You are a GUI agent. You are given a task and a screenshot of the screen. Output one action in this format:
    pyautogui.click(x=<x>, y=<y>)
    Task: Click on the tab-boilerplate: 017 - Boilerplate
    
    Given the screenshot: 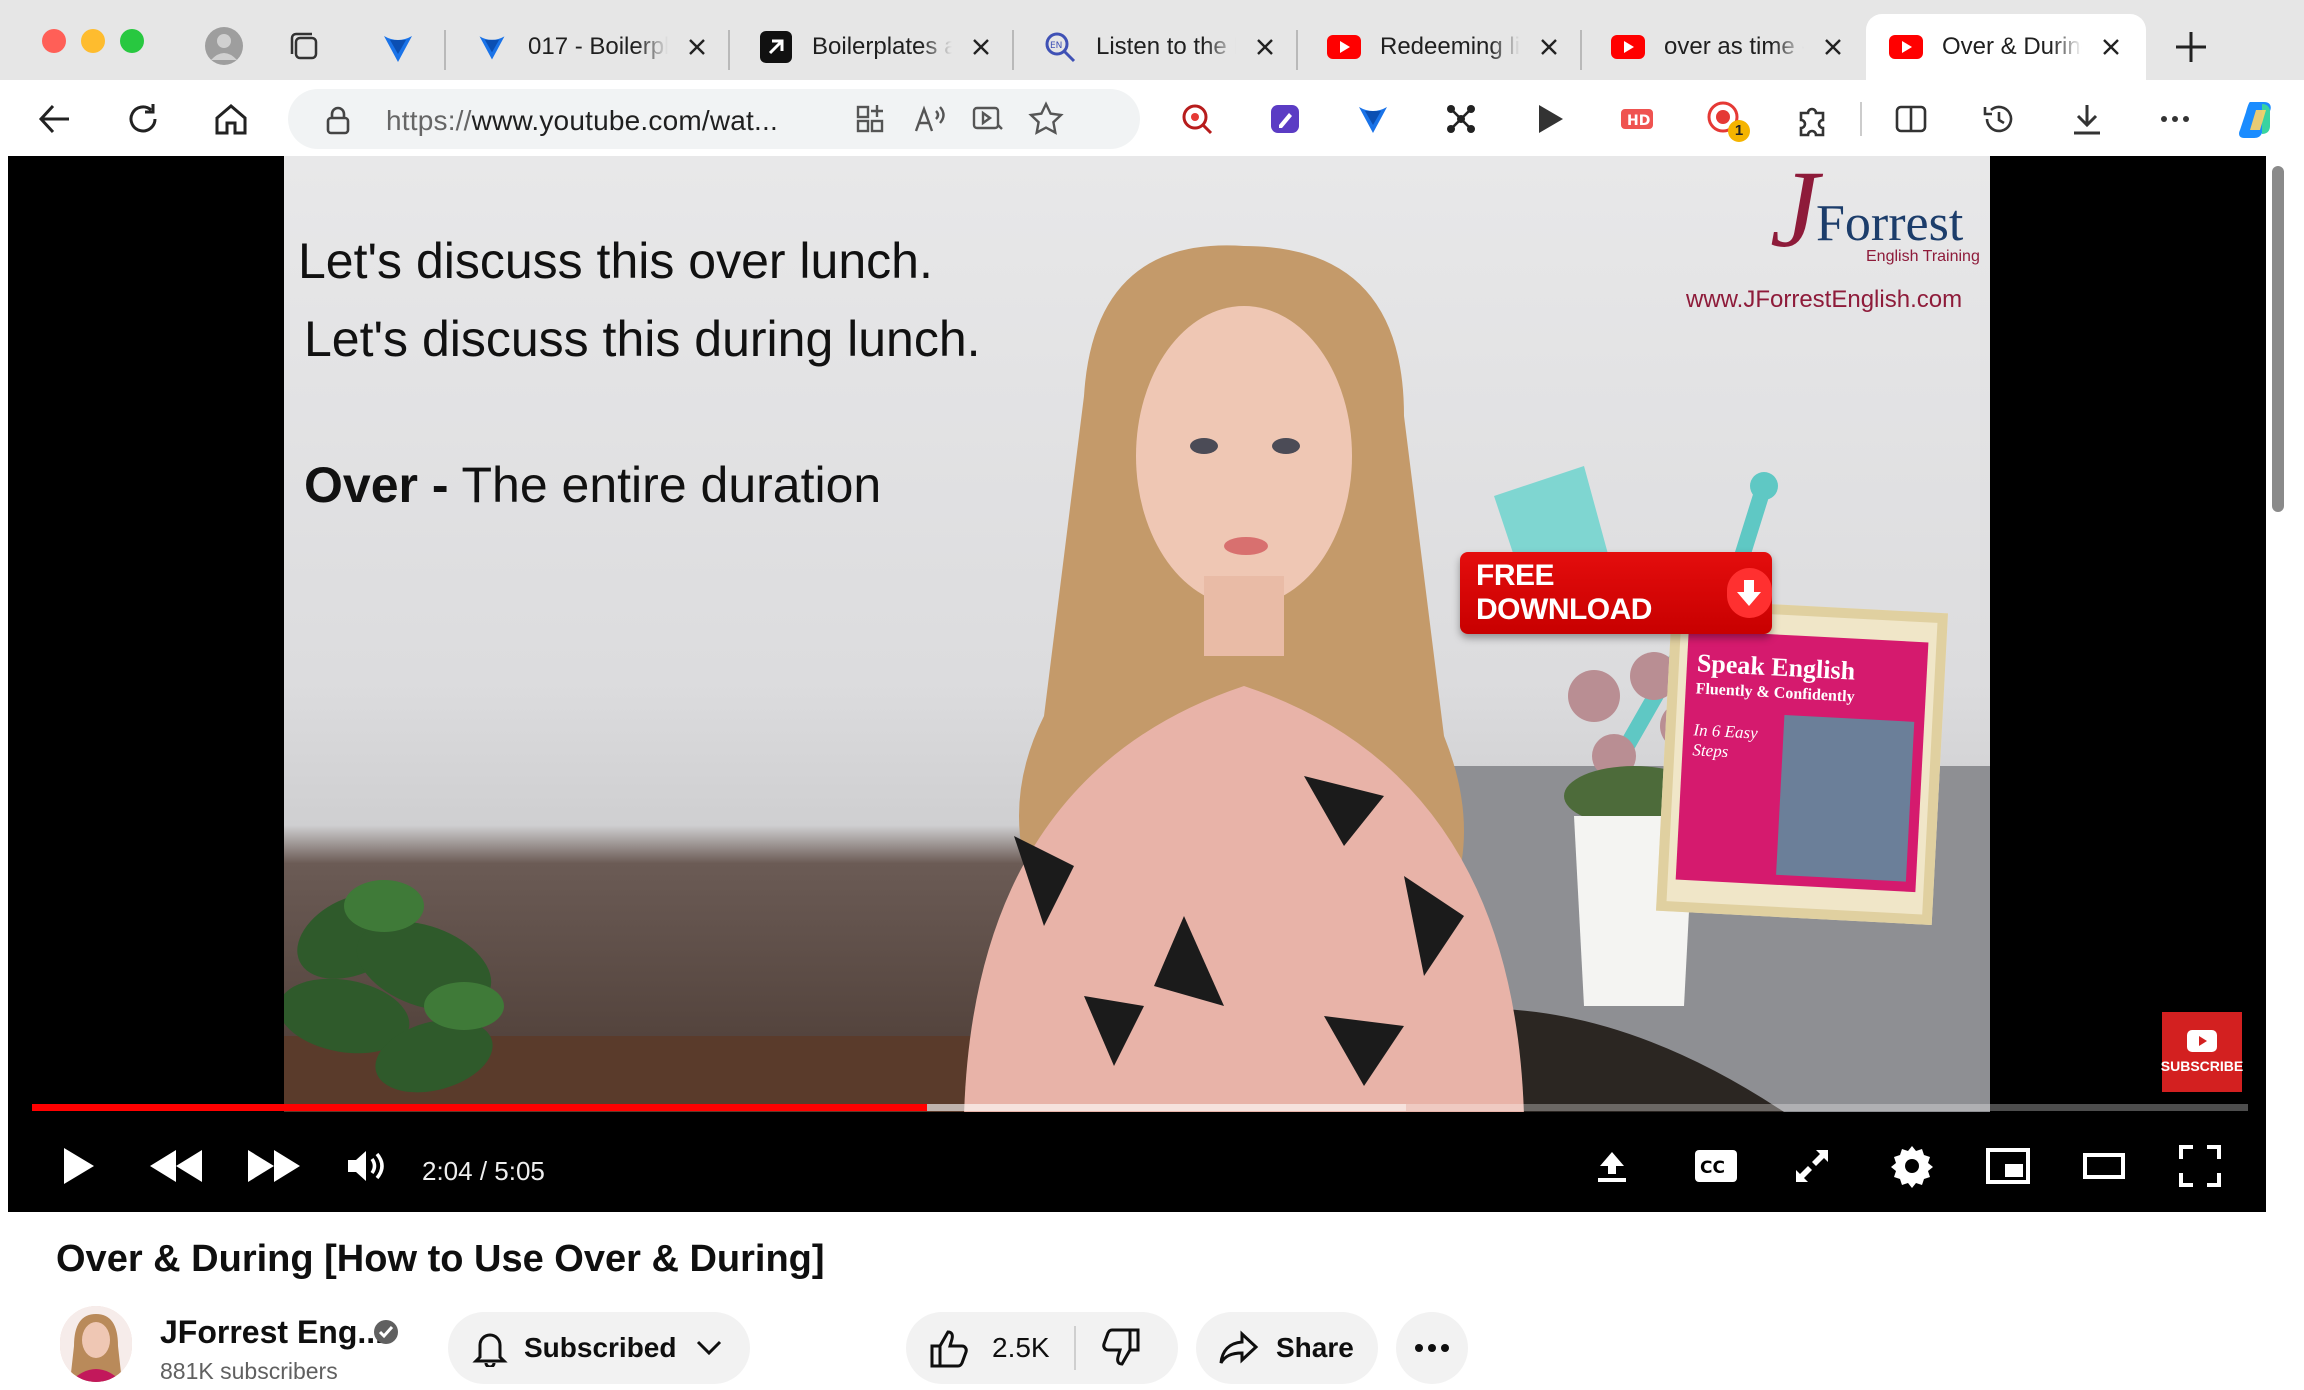 What is the action you would take?
    pyautogui.click(x=592, y=47)
    